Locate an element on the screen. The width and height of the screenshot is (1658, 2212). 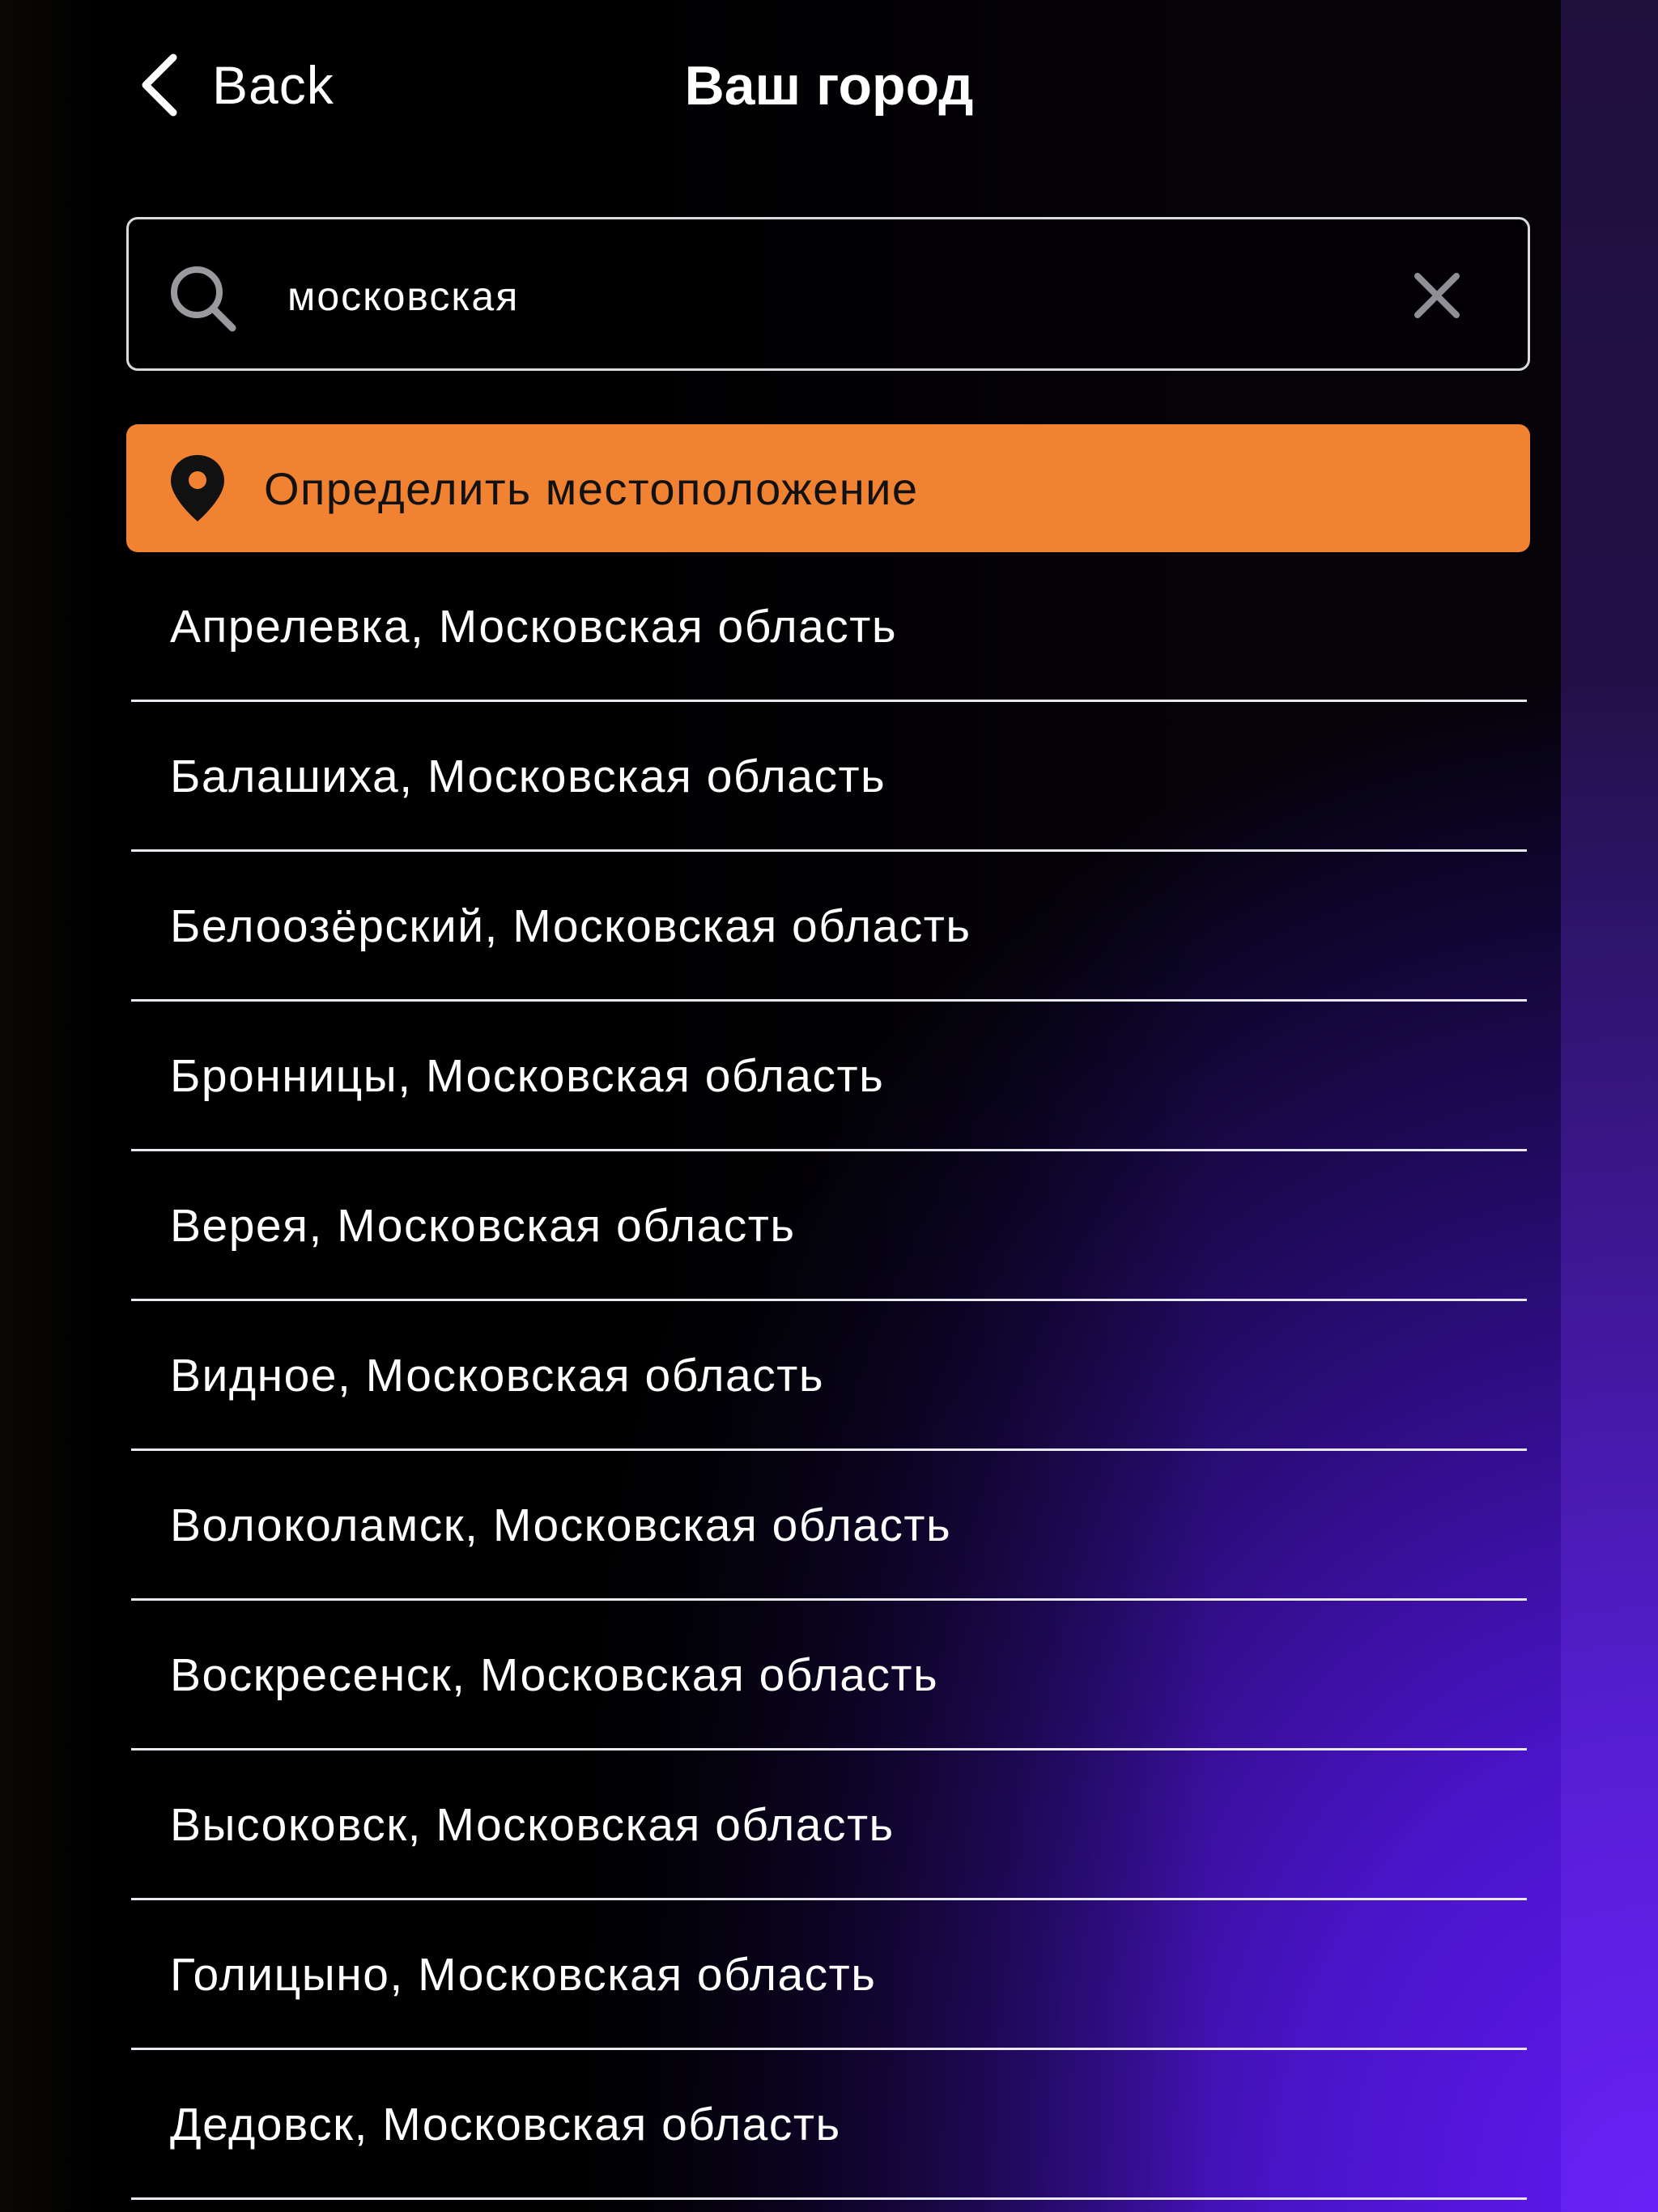
city-list-item: Дедовск, Московская область is located at coordinates (829, 2125).